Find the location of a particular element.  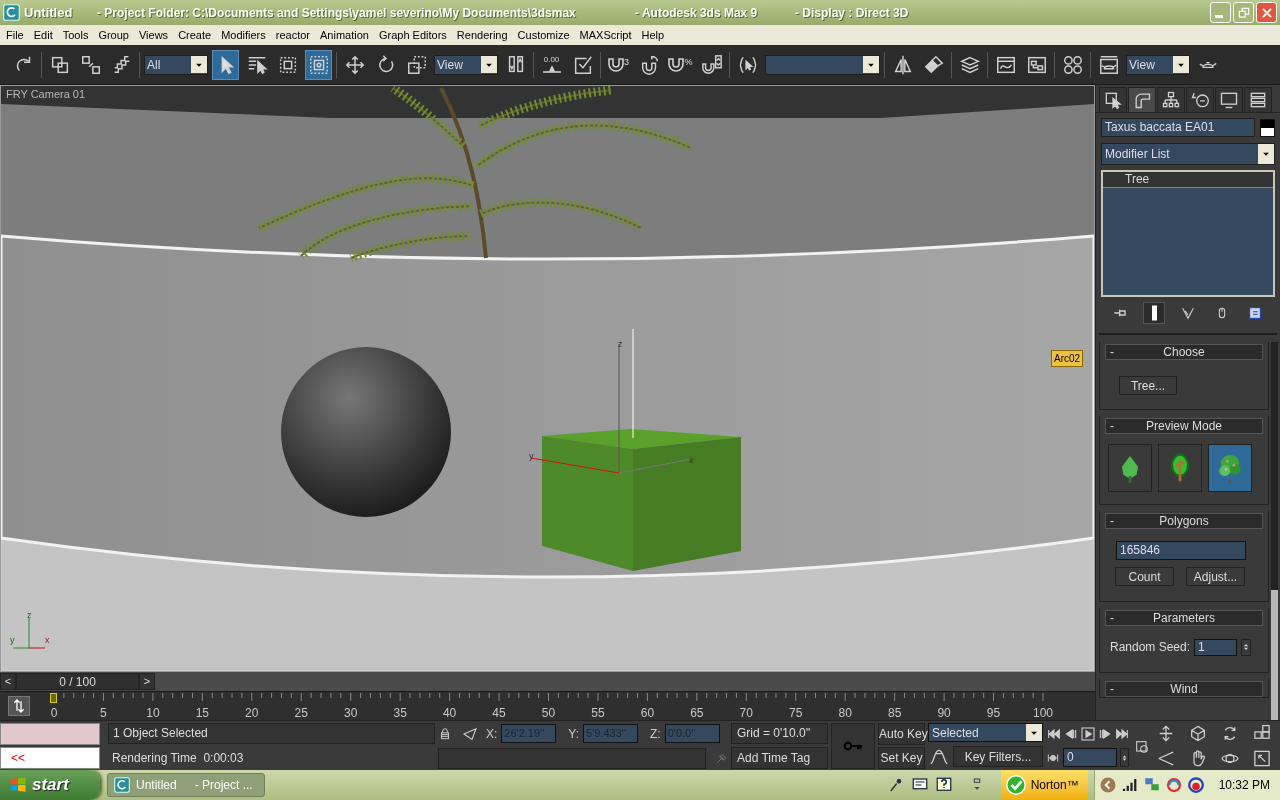

menu-item: Create is located at coordinates (195, 35).